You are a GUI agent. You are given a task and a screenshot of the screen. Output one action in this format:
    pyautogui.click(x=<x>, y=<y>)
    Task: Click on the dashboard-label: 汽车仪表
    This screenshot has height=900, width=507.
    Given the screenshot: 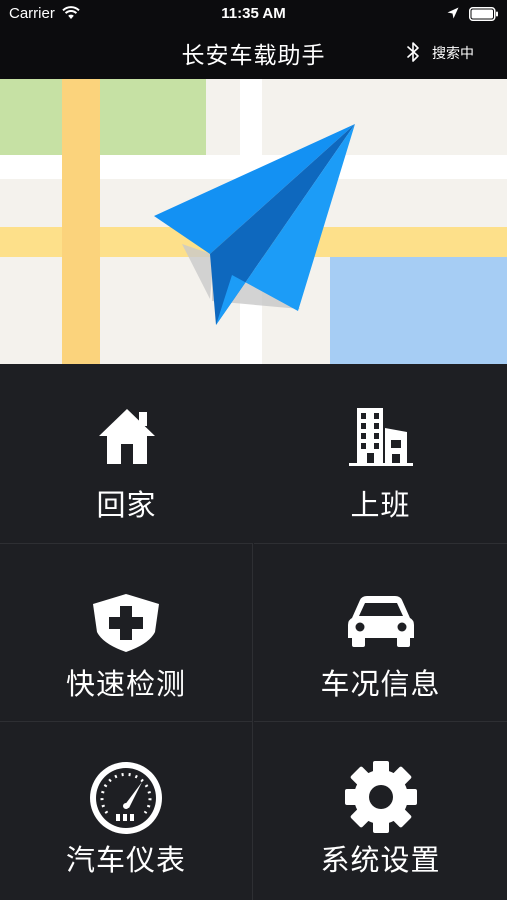 What is the action you would take?
    pyautogui.click(x=125, y=860)
    